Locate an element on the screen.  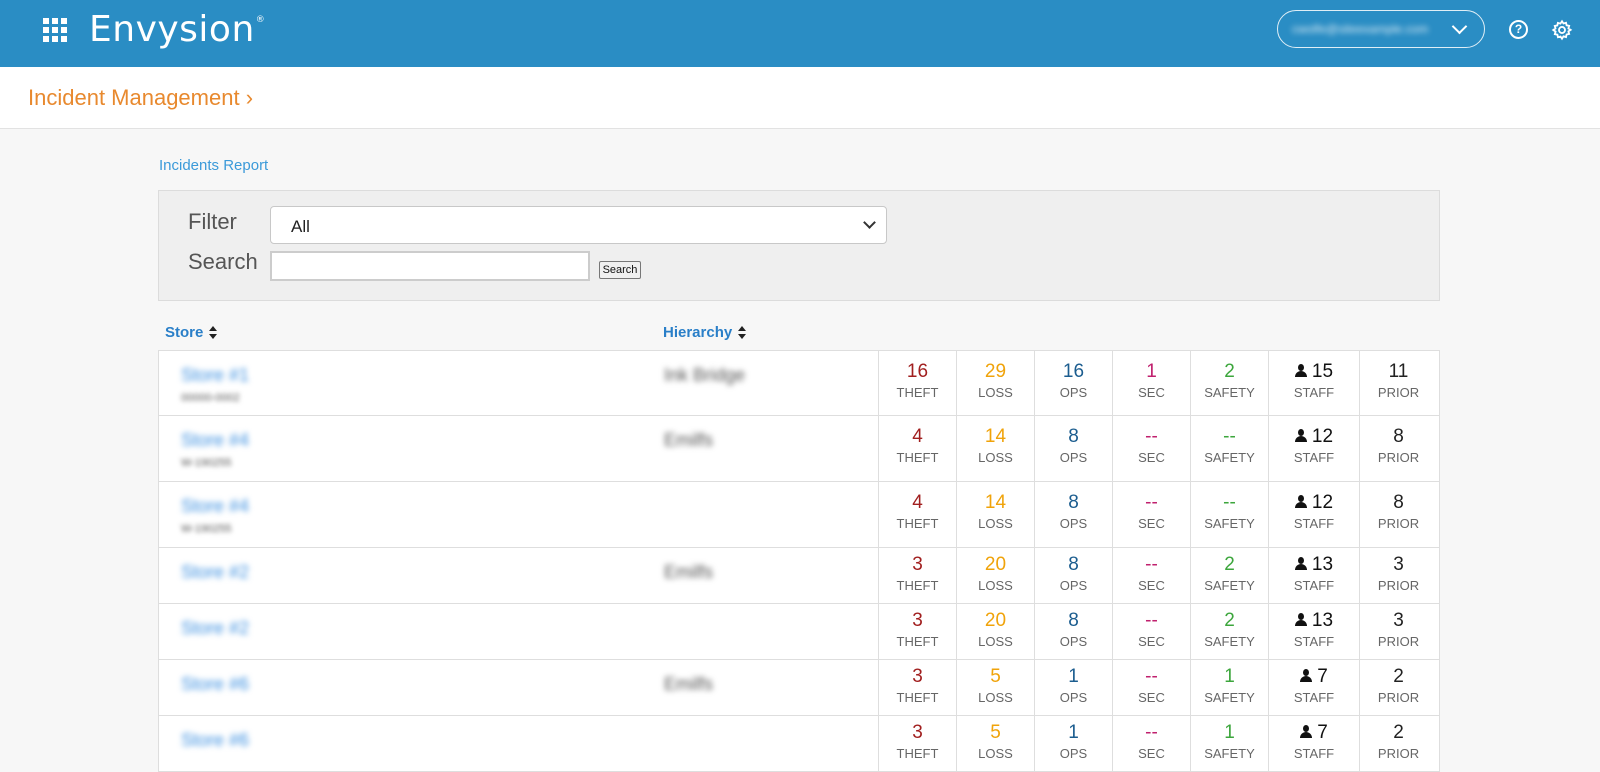
gear-icon is located at coordinates (1562, 30).